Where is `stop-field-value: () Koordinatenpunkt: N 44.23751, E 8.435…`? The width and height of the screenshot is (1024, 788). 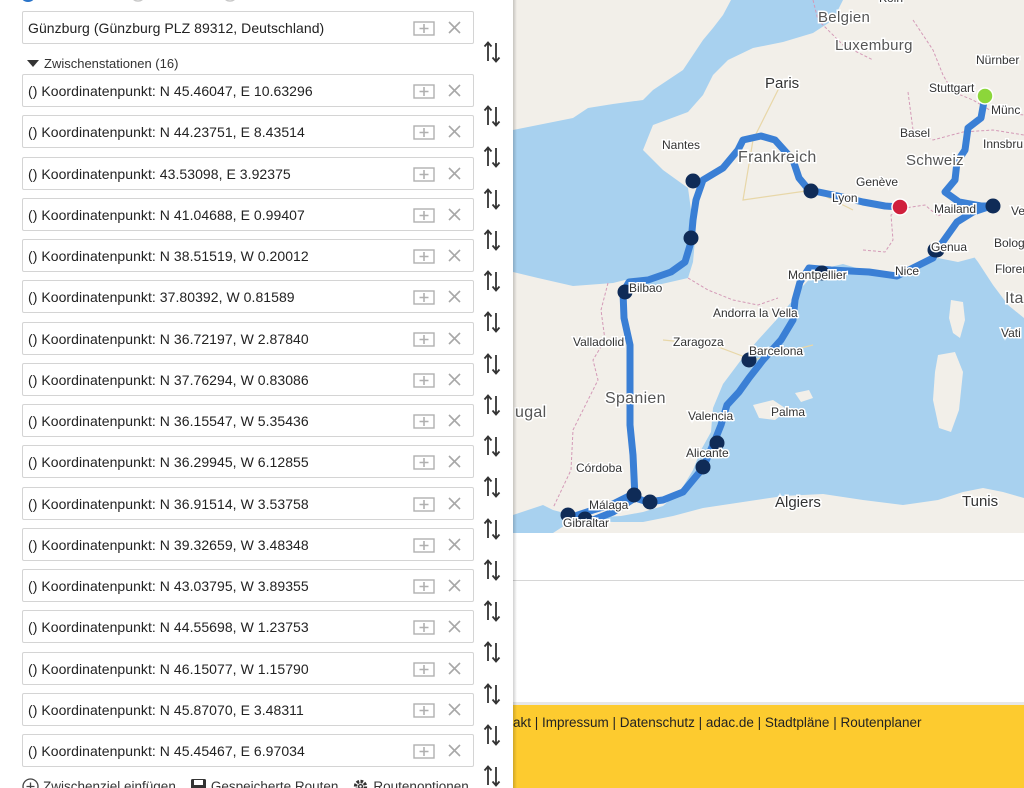 stop-field-value: () Koordinatenpunkt: N 44.23751, E 8.435… is located at coordinates (166, 131).